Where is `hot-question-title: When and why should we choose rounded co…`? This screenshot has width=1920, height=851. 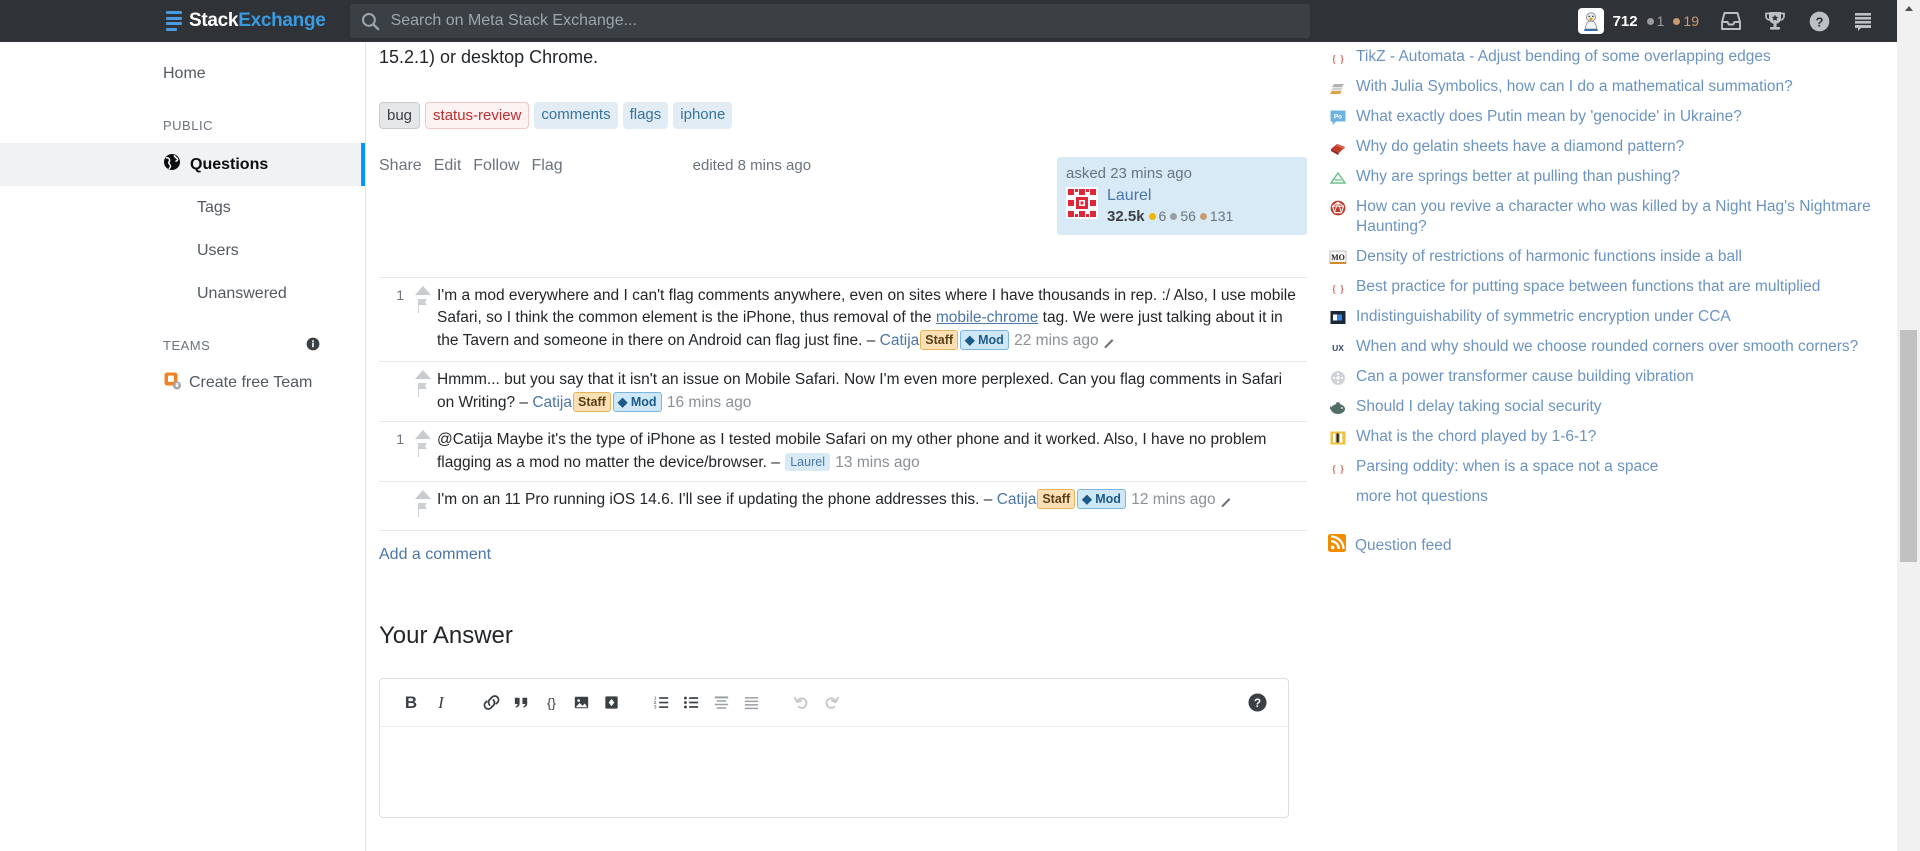
hot-question-title: When and why should we choose rounded co… is located at coordinates (1607, 347).